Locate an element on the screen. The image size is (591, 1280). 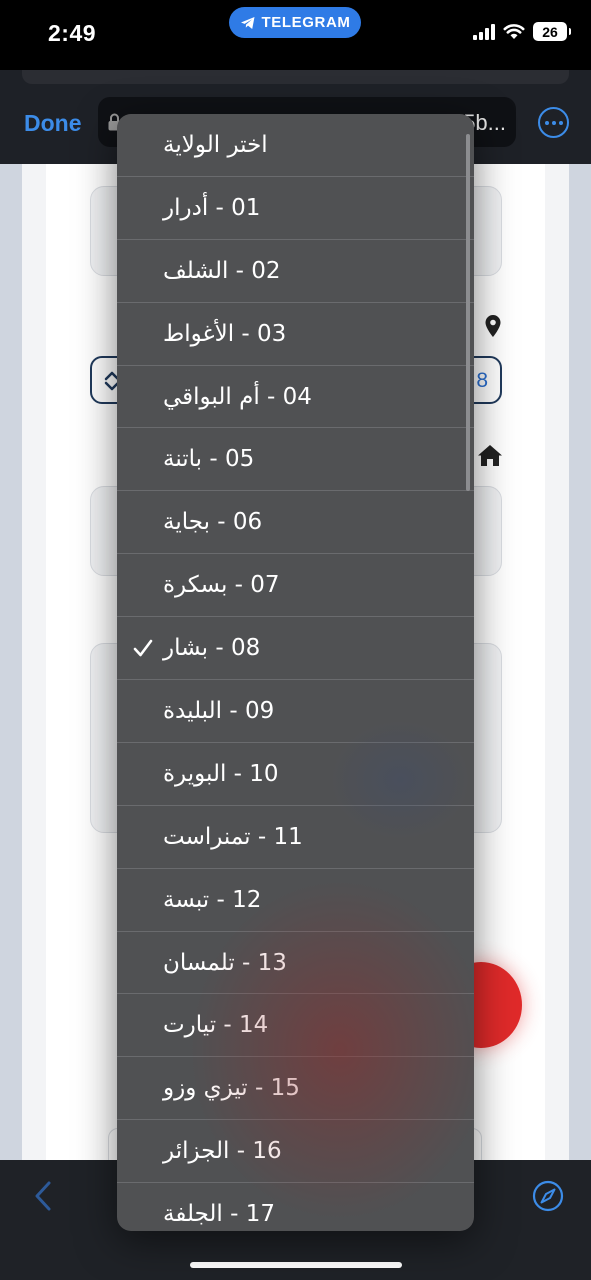
checkmark-icon is located at coordinates (143, 648).